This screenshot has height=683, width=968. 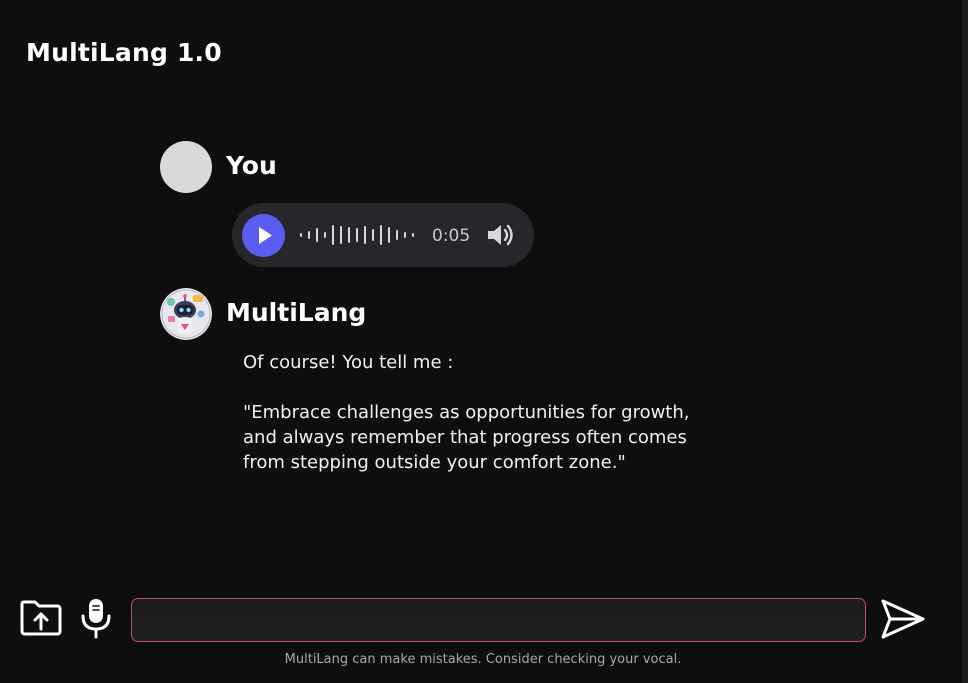 What do you see at coordinates (965, 341) in the screenshot?
I see `scrollbar-track` at bounding box center [965, 341].